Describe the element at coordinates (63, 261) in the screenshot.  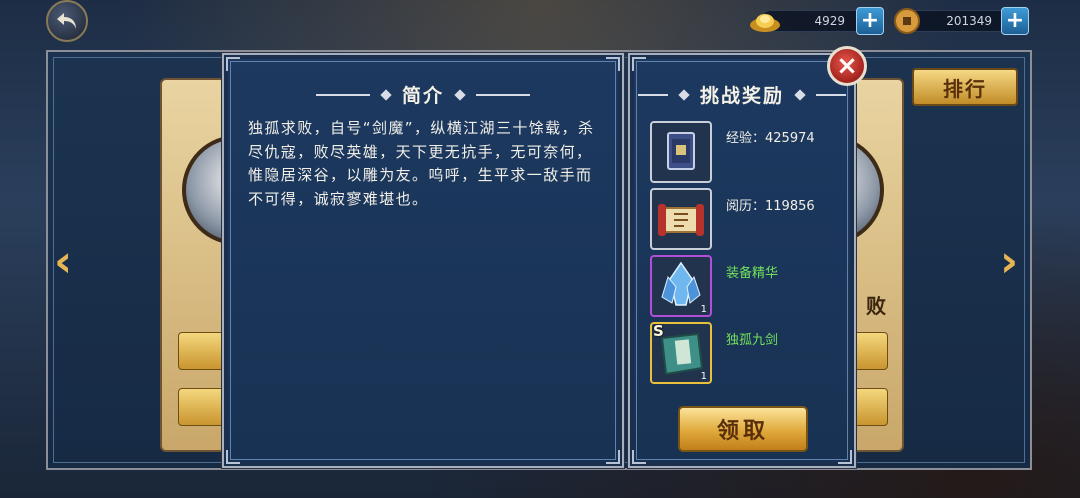
I see `prev-arrow-icon: ‹` at that location.